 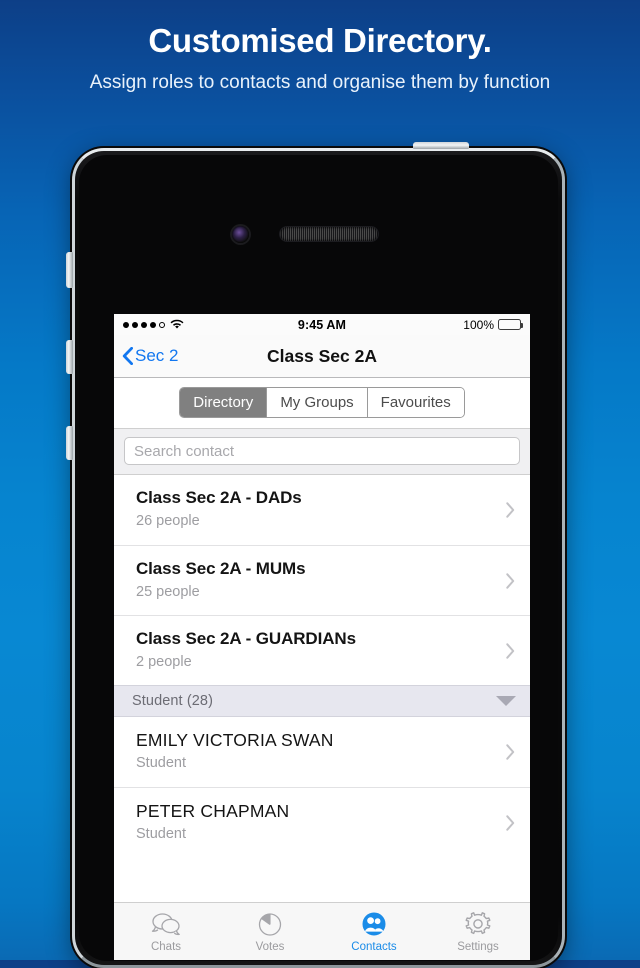 I want to click on segmented-control-container: Directory My Groups Favourites, so click(x=322, y=403).